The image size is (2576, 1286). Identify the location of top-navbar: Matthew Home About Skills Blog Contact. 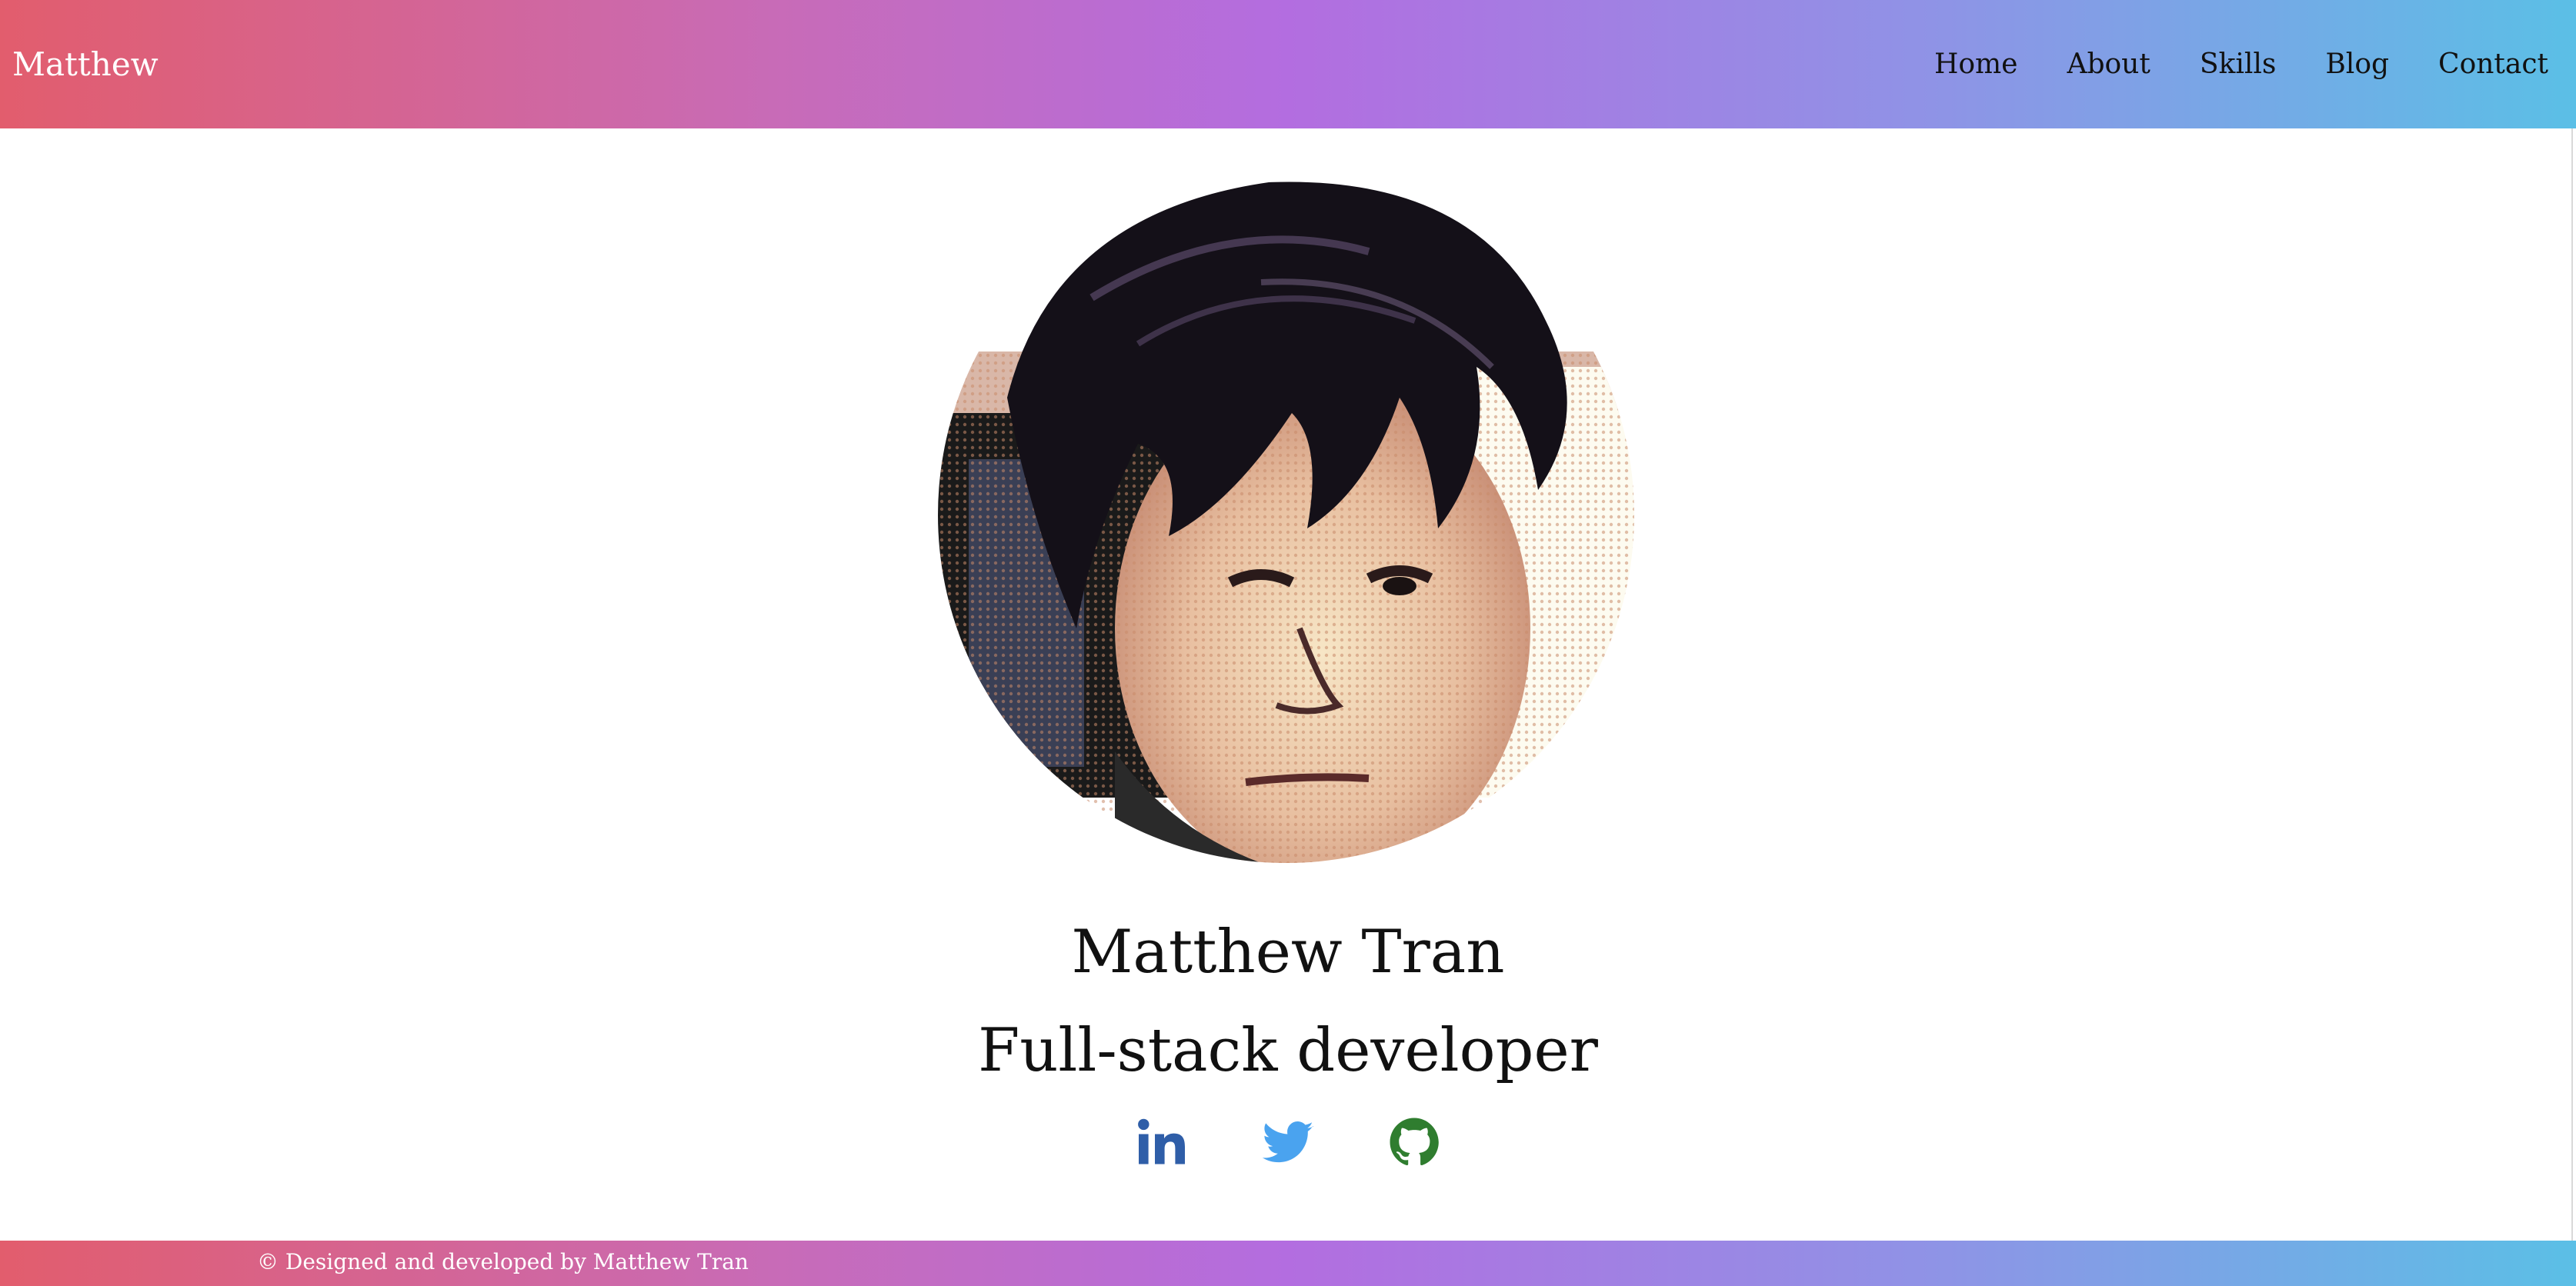
(1288, 64).